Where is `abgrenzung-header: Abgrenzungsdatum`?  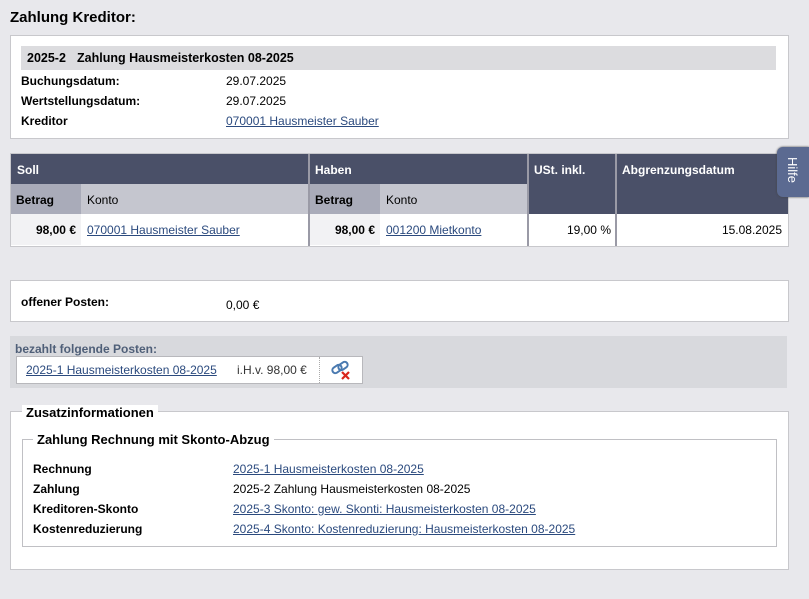
abgrenzung-header: Abgrenzungsdatum is located at coordinates (678, 170).